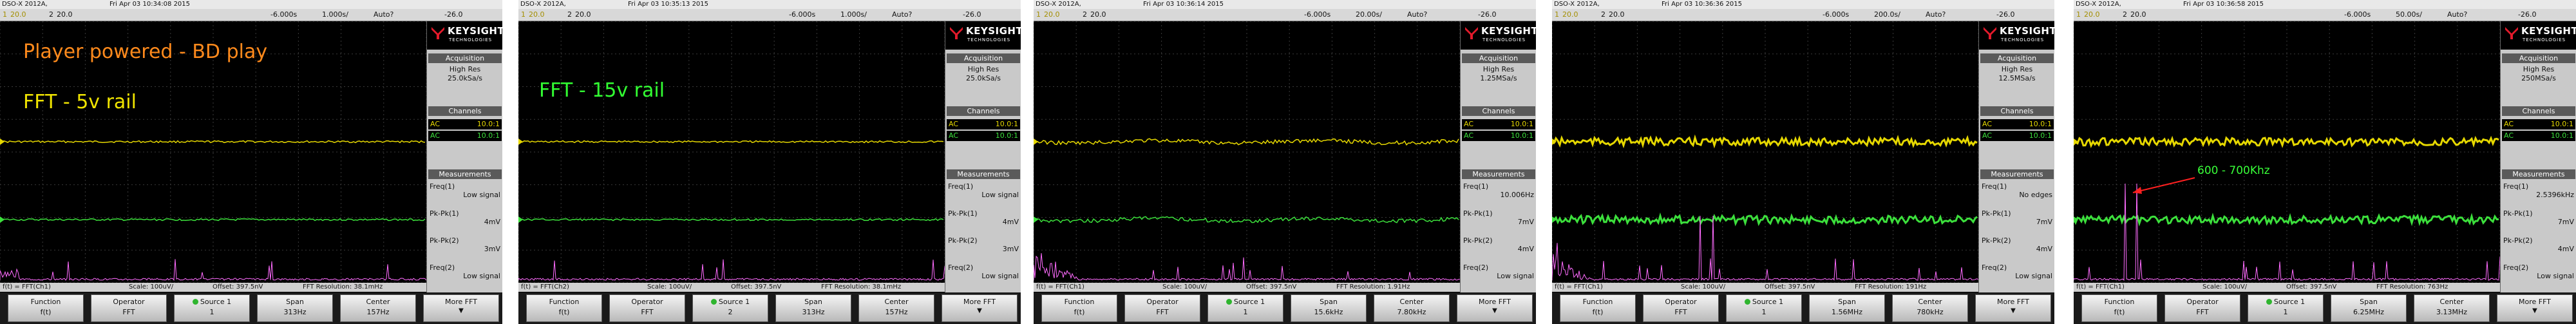 The width and height of the screenshot is (2576, 324). I want to click on center-softkey: Center 7.80kHz, so click(1412, 308).